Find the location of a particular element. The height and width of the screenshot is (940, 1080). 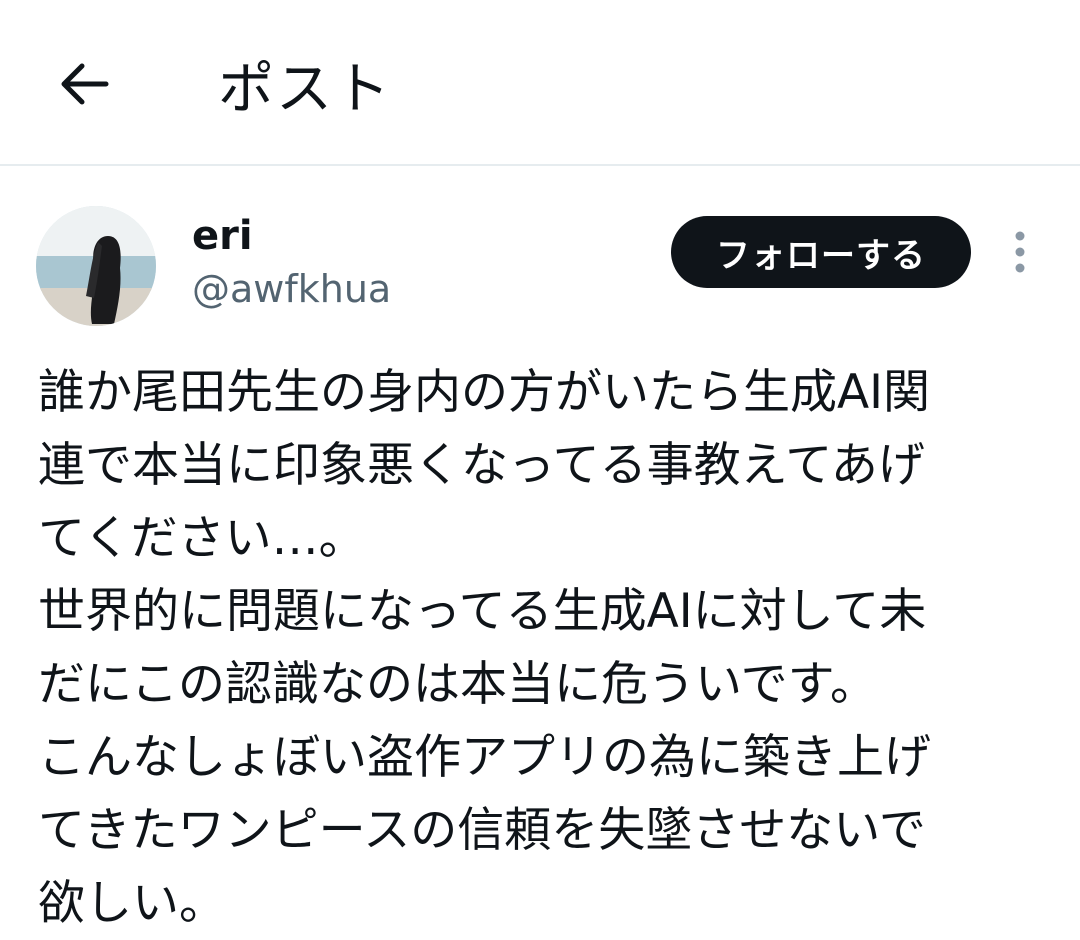

arrow-left-icon is located at coordinates (85, 84).